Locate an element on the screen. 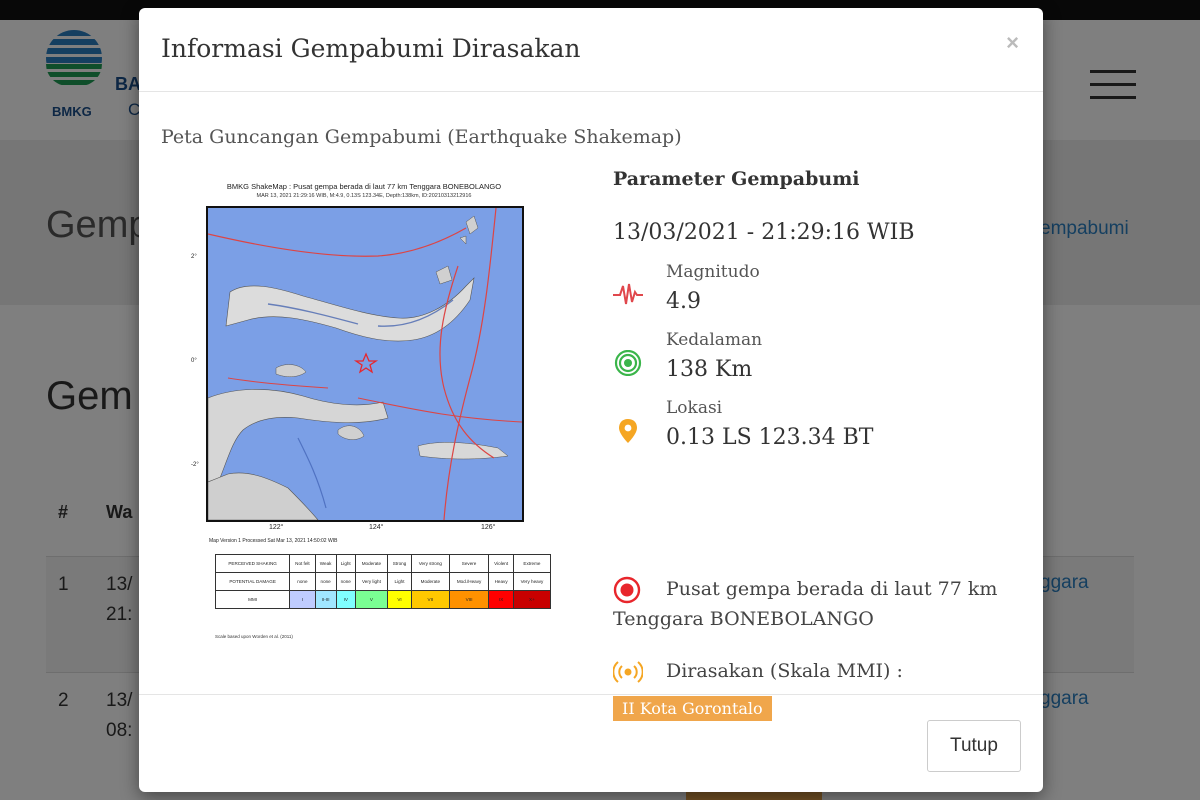 The image size is (1200, 800). parameters-heading: Parameter Gempabumi is located at coordinates (736, 179).